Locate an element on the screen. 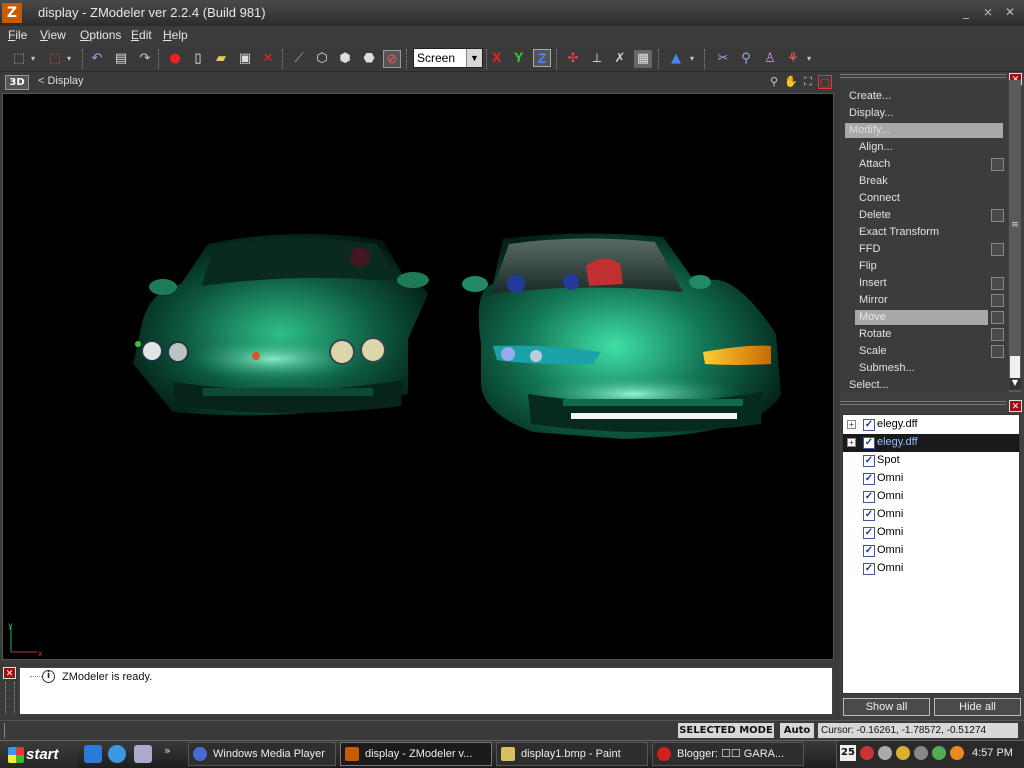  command-move-options is located at coordinates (997, 317).